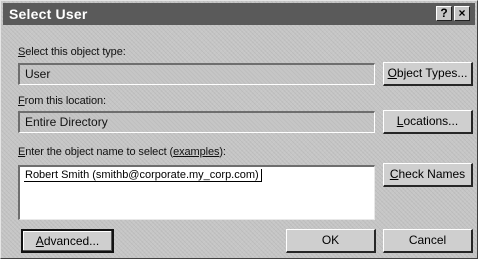  Describe the element at coordinates (99, 152) in the screenshot. I see `object-name-label-text: nter the object name to select (` at that location.